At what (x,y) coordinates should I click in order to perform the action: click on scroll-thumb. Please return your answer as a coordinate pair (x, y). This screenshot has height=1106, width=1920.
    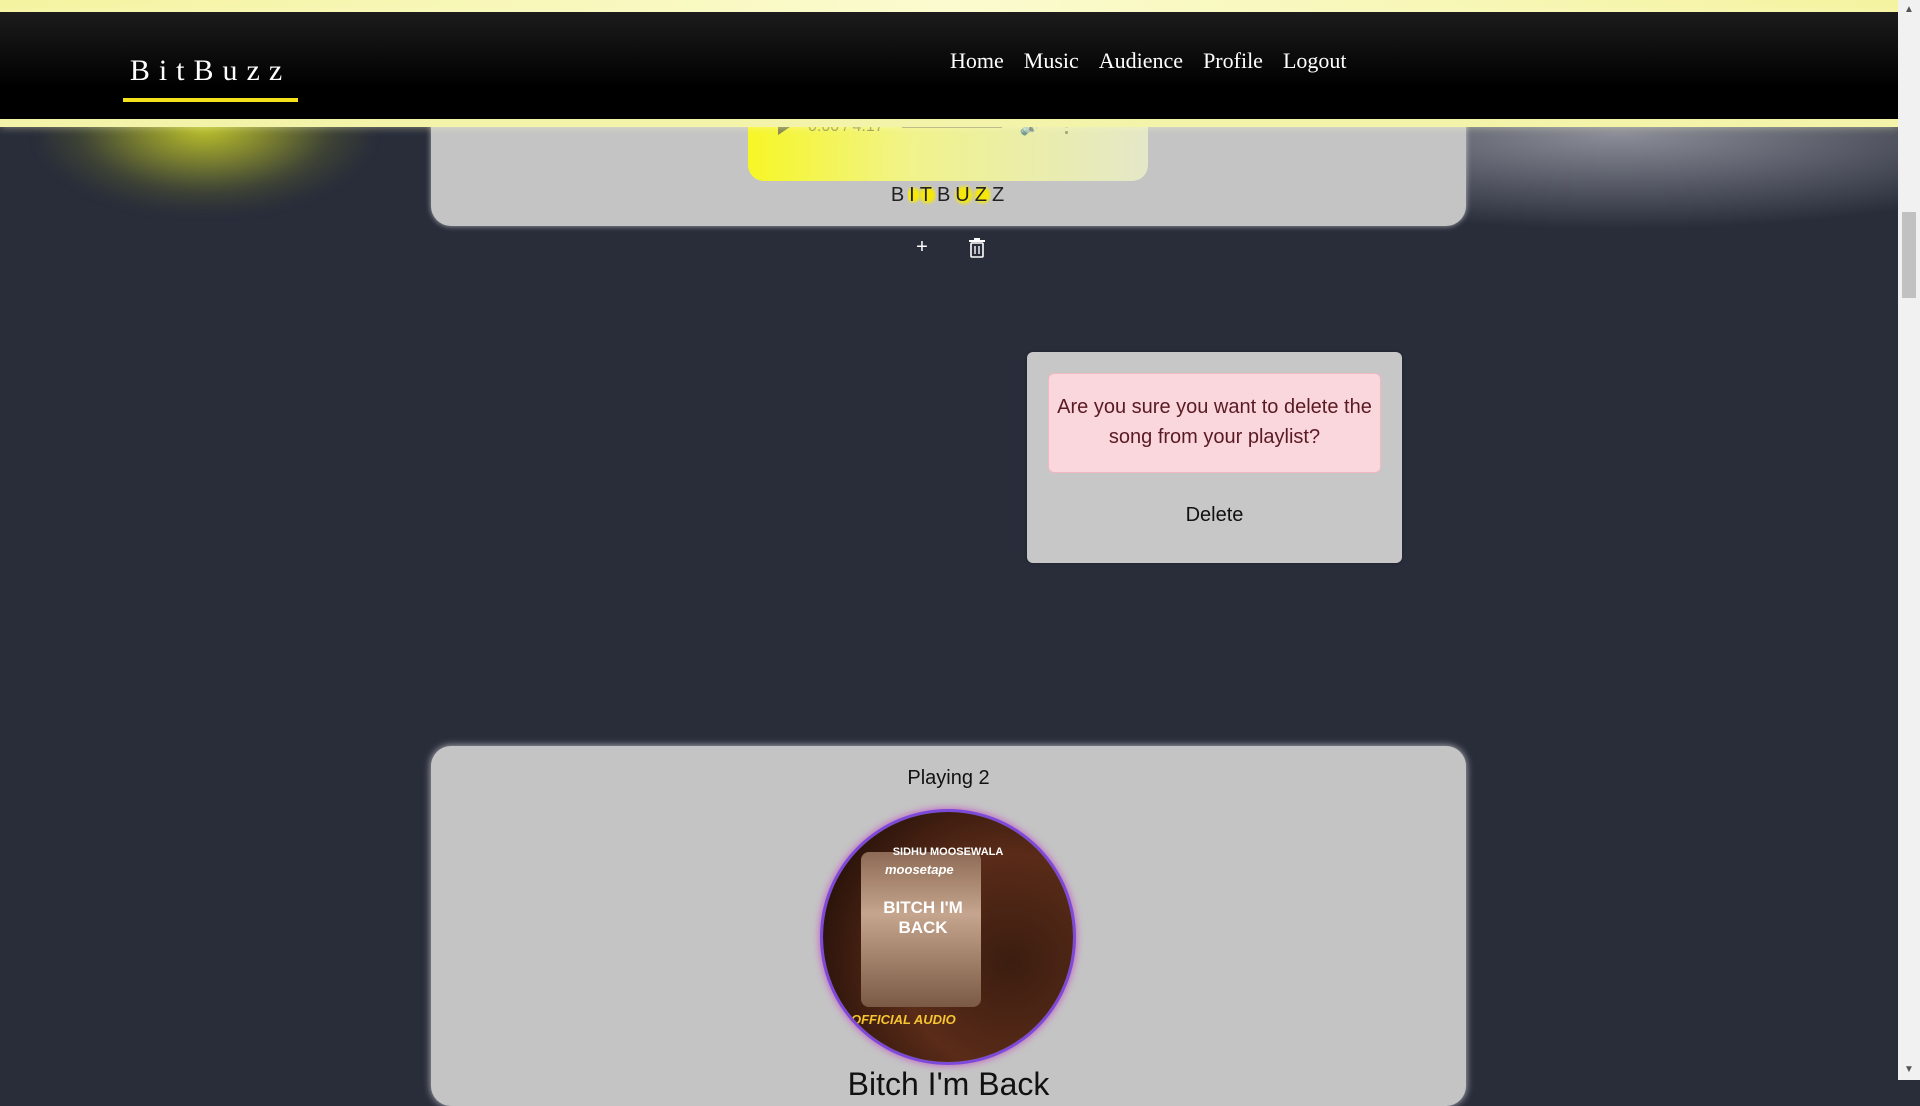
    Looking at the image, I should click on (1909, 255).